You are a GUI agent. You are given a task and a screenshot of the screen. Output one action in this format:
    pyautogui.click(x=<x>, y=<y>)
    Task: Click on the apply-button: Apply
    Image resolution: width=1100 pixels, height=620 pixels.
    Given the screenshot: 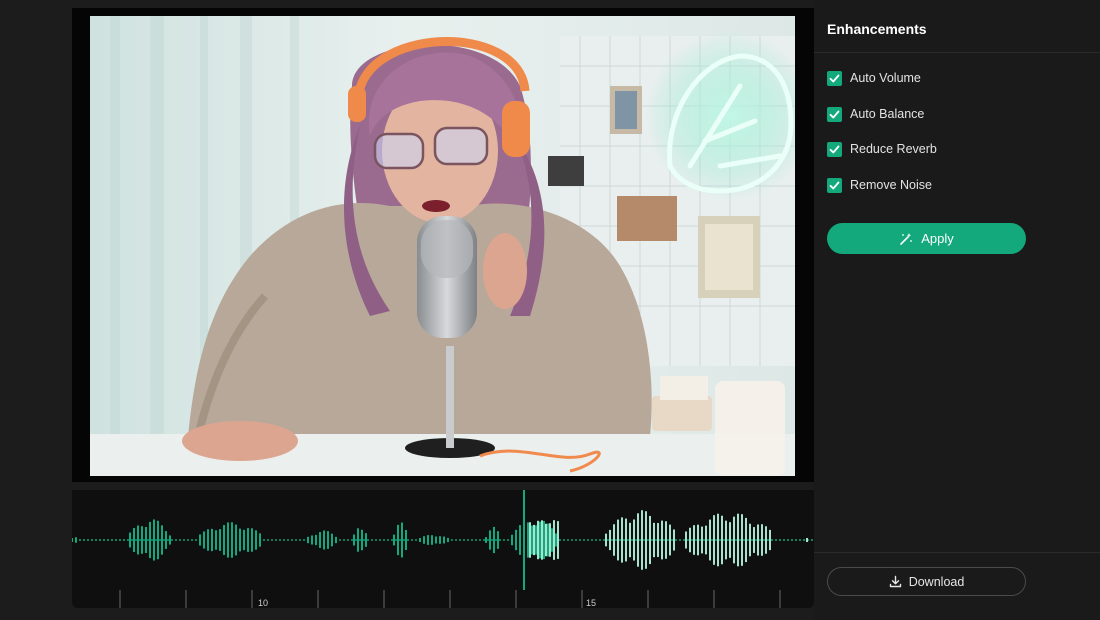 What is the action you would take?
    pyautogui.click(x=926, y=238)
    